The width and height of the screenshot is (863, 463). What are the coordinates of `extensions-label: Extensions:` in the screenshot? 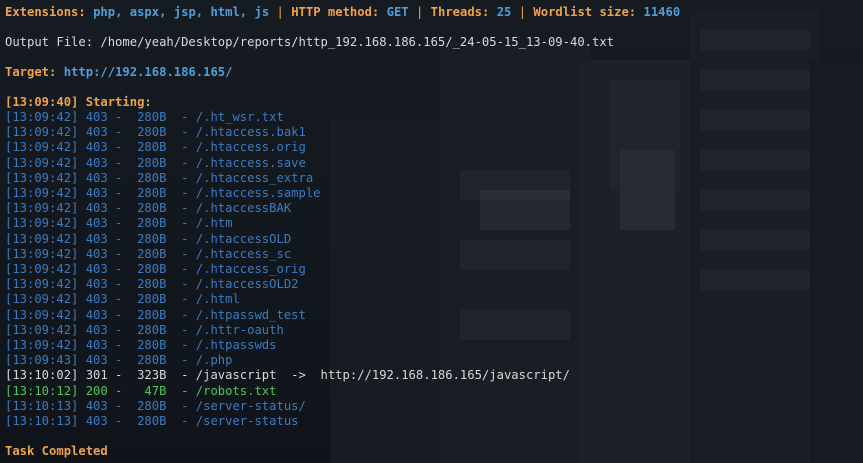 It's located at (45, 12).